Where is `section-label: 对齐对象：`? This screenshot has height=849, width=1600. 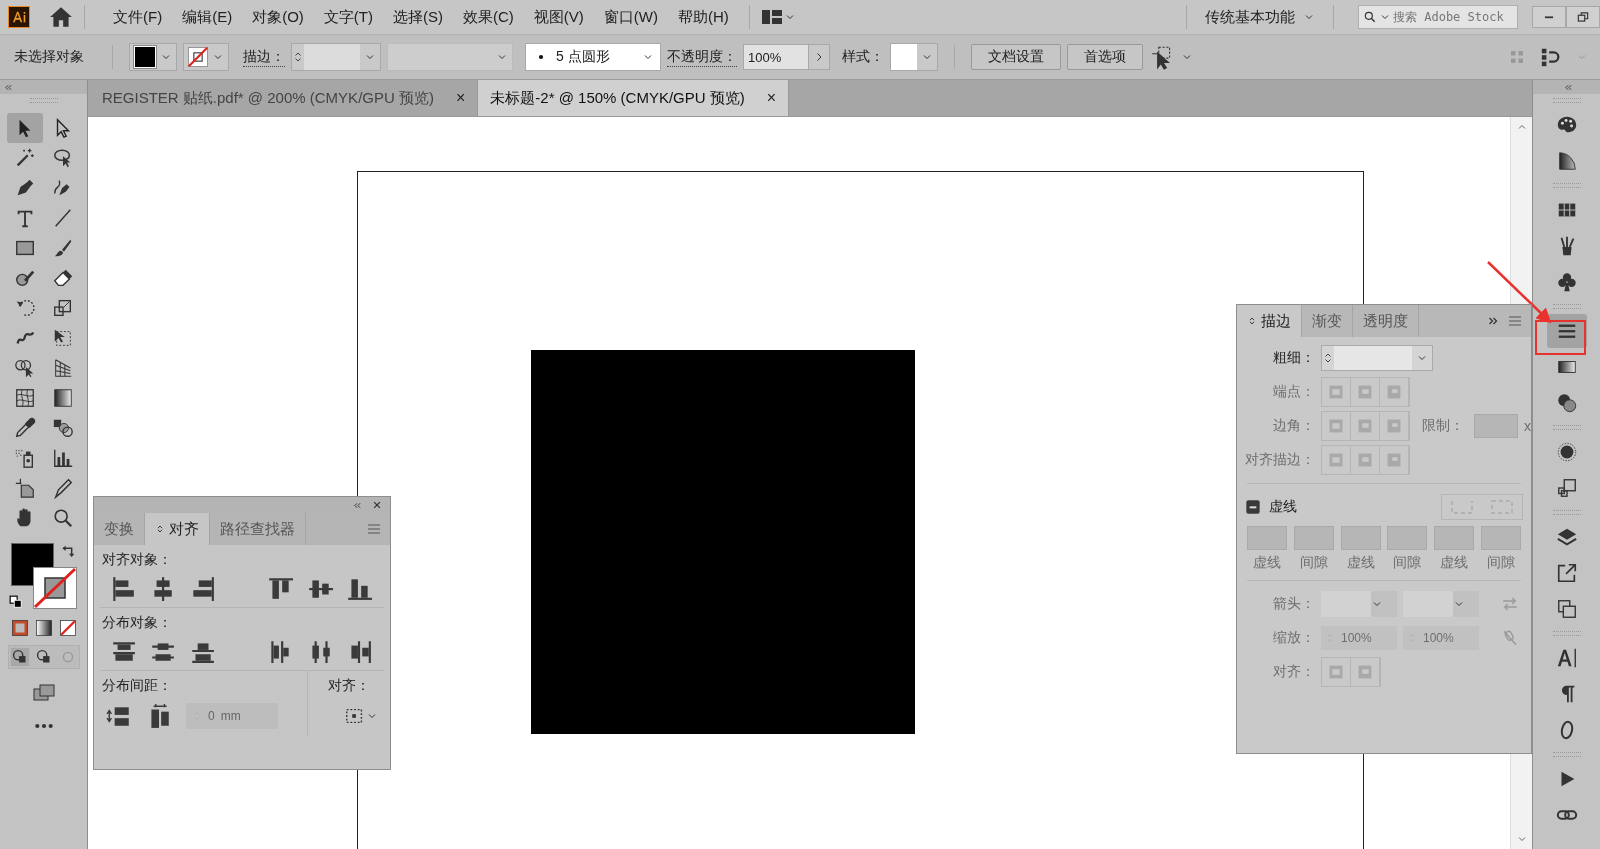
section-label: 对齐对象： is located at coordinates (137, 559).